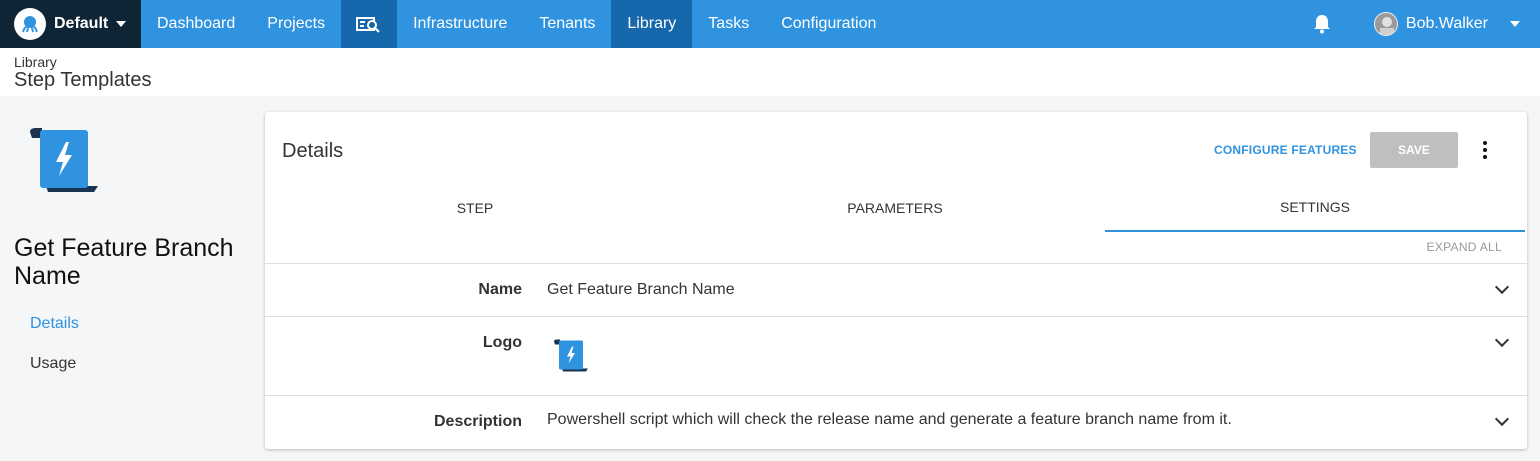 This screenshot has height=461, width=1540. I want to click on sidebar-item-usage: Usage, so click(53, 364).